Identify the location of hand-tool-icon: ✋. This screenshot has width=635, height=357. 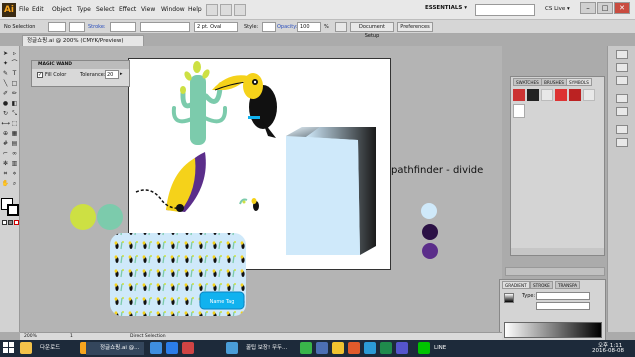
(5, 184).